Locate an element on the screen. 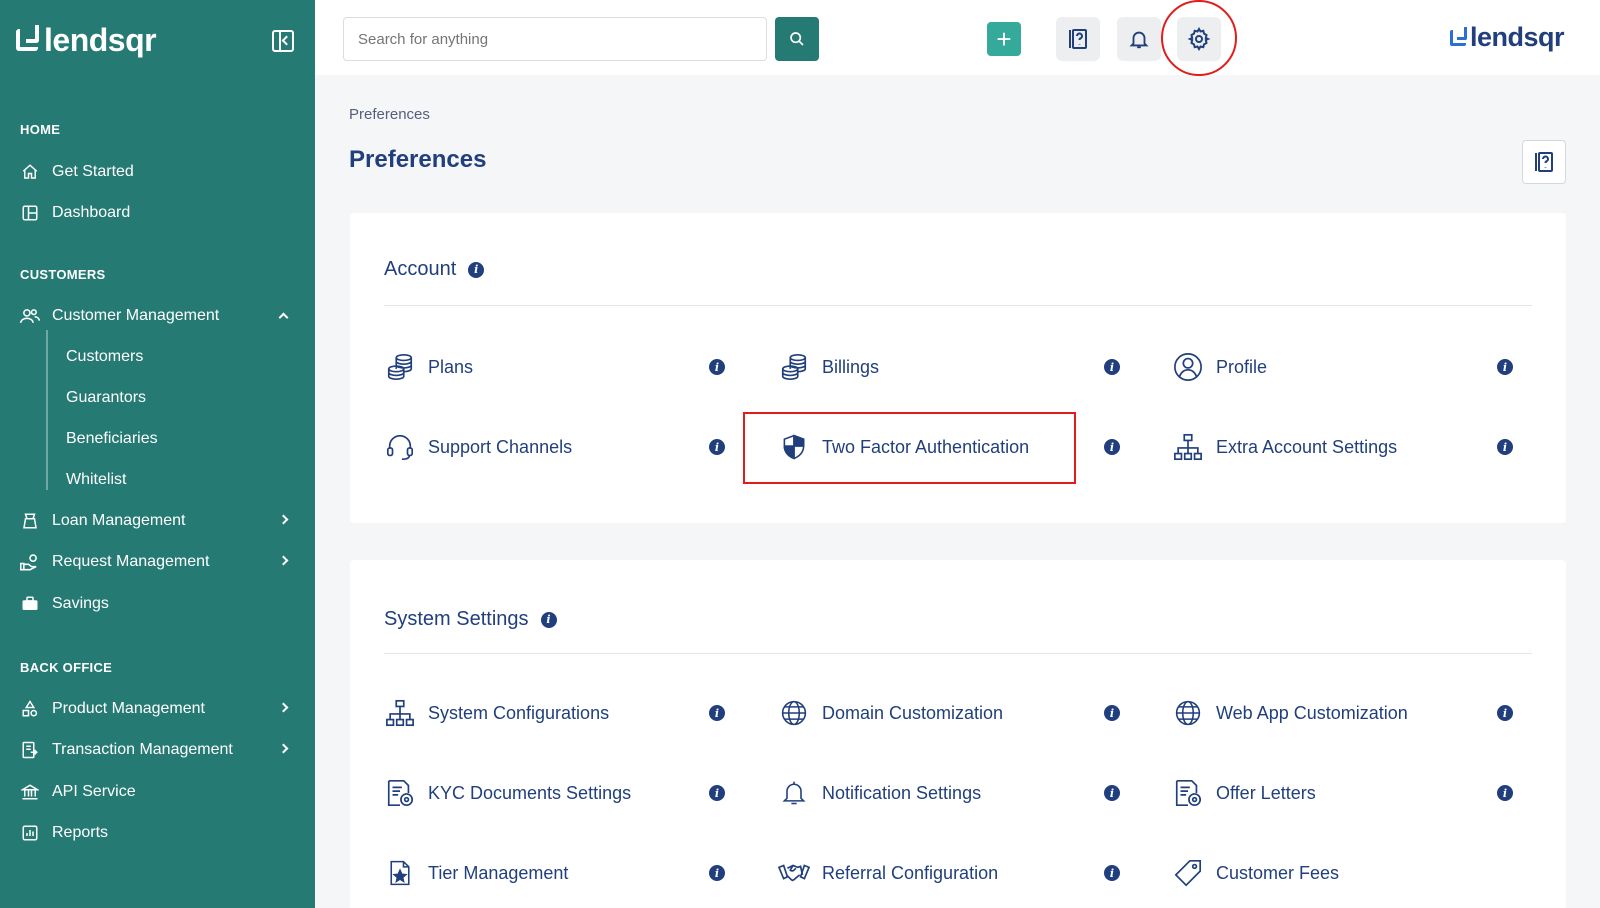  briefcase-icon is located at coordinates (30, 604).